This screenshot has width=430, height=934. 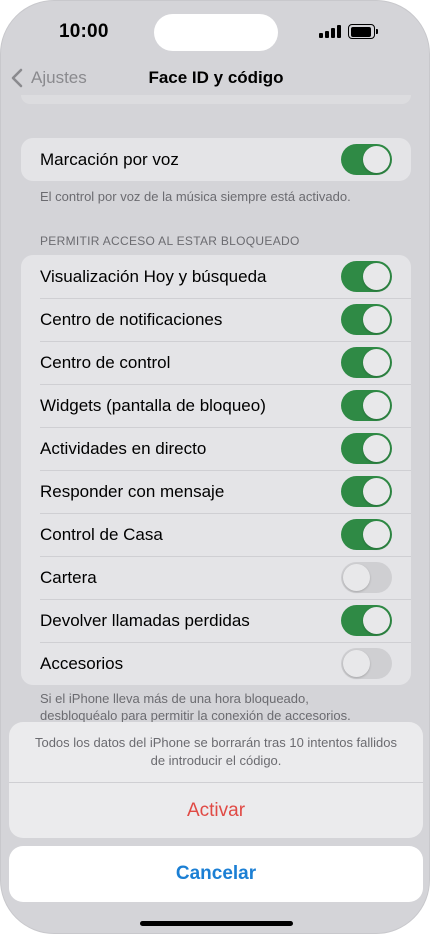 I want to click on wallet-toggle, so click(x=366, y=577).